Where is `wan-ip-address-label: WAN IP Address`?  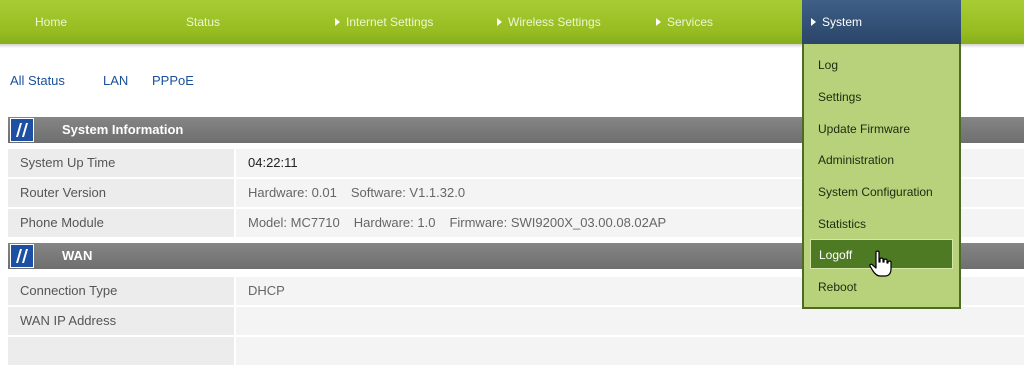
wan-ip-address-label: WAN IP Address is located at coordinates (121, 321).